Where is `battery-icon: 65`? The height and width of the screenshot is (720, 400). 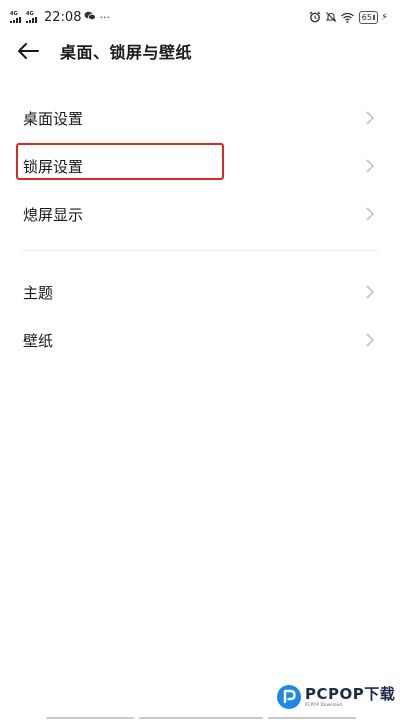
battery-icon: 65 is located at coordinates (368, 17).